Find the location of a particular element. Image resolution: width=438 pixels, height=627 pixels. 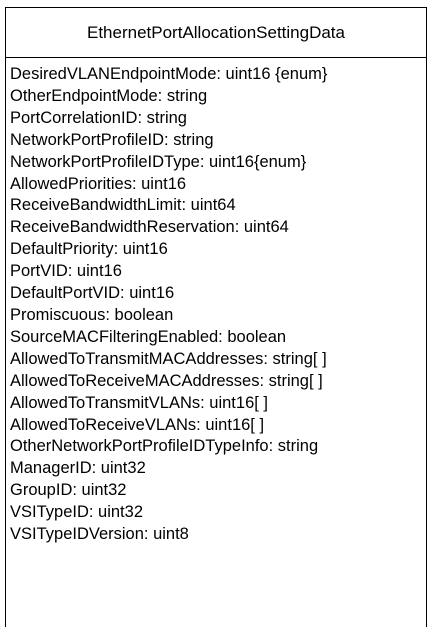

class-name: EthernetPortAllocationSettingData is located at coordinates (216, 32).